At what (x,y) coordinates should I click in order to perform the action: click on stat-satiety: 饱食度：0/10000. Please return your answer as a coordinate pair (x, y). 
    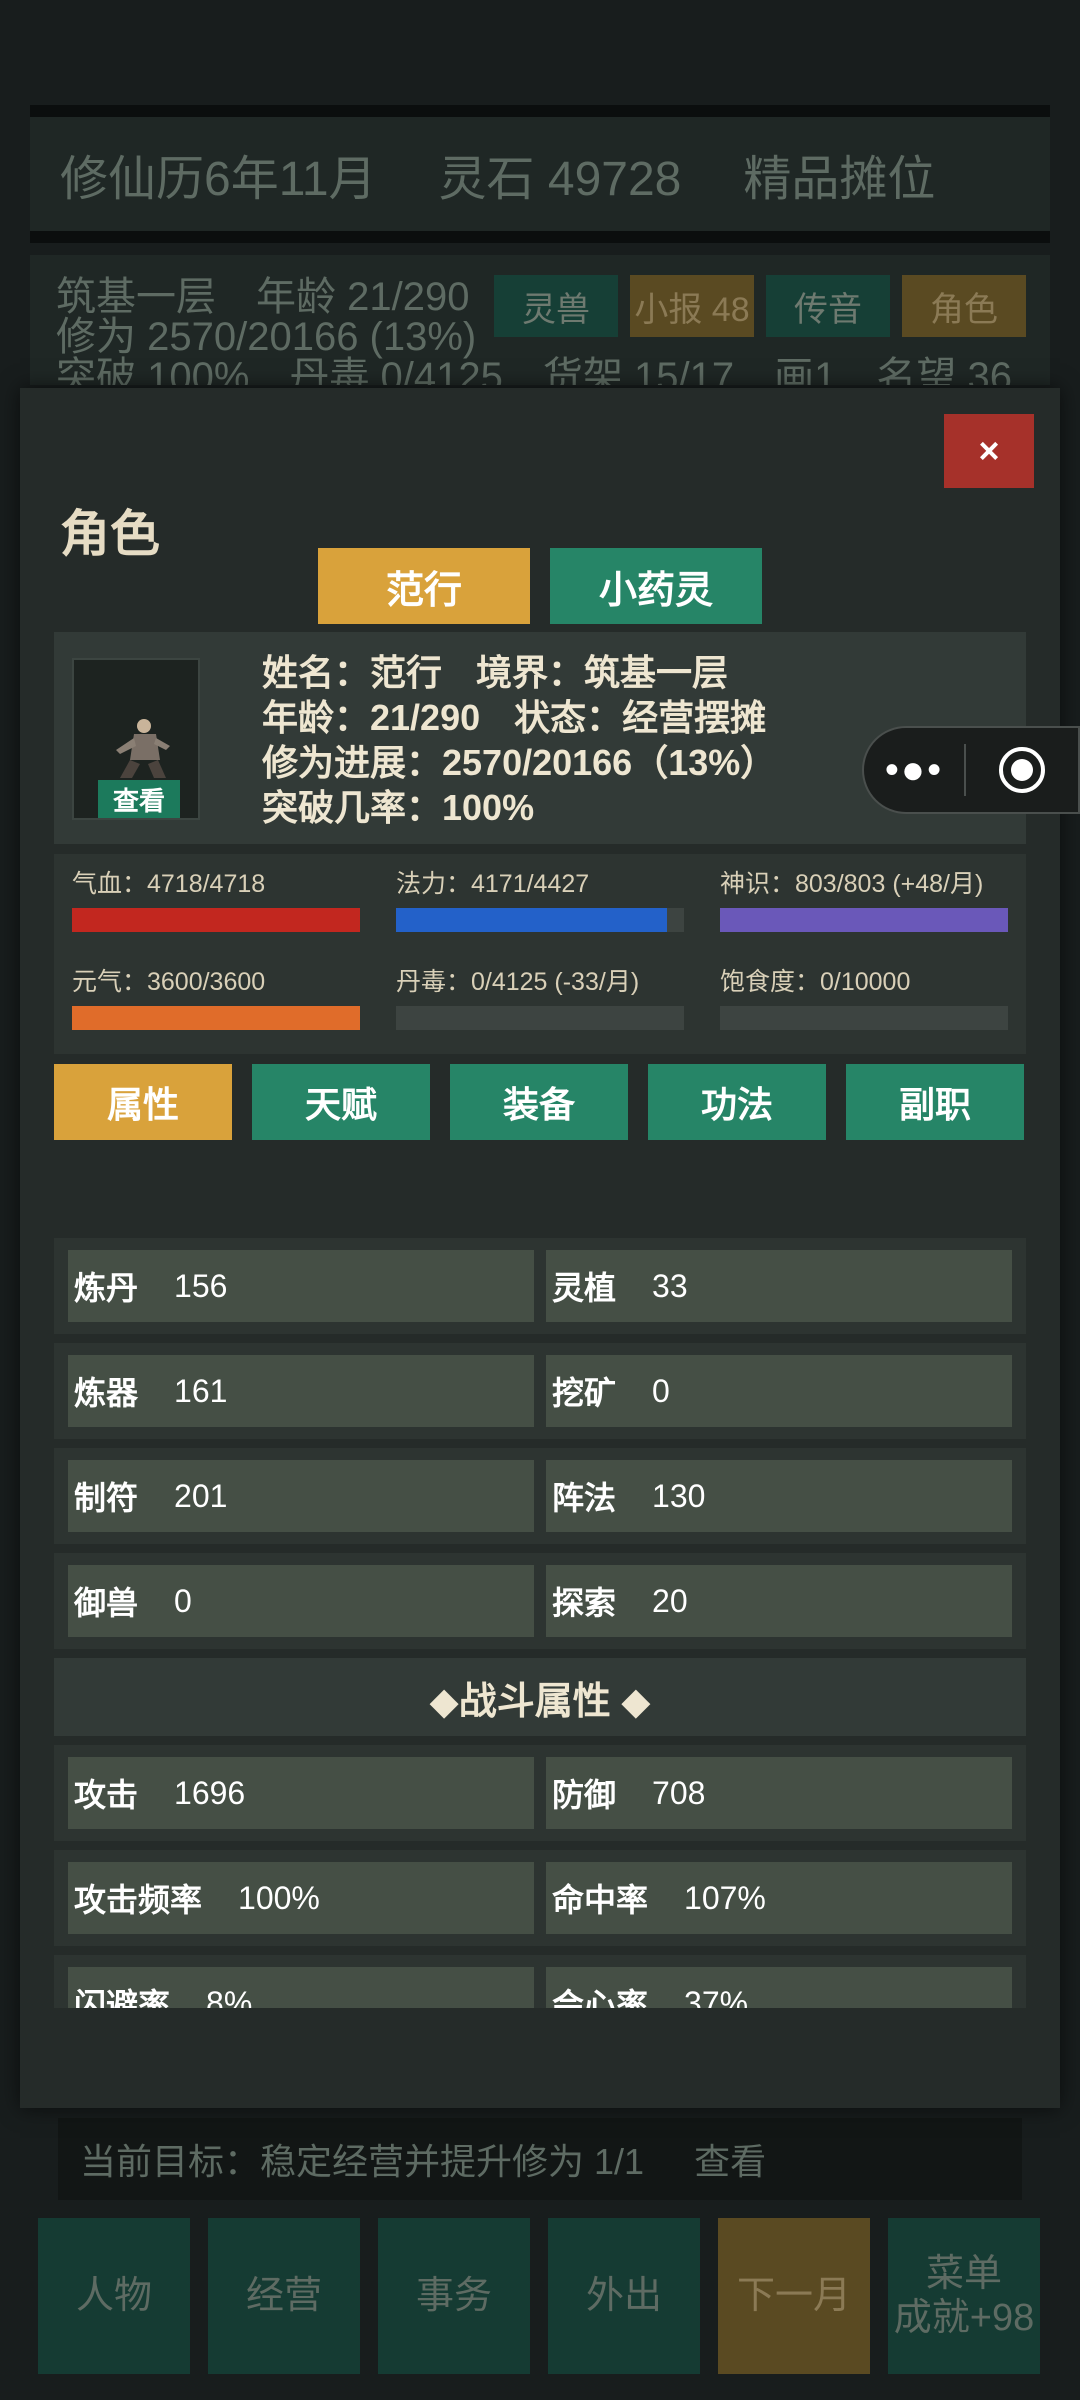
    Looking at the image, I should click on (864, 996).